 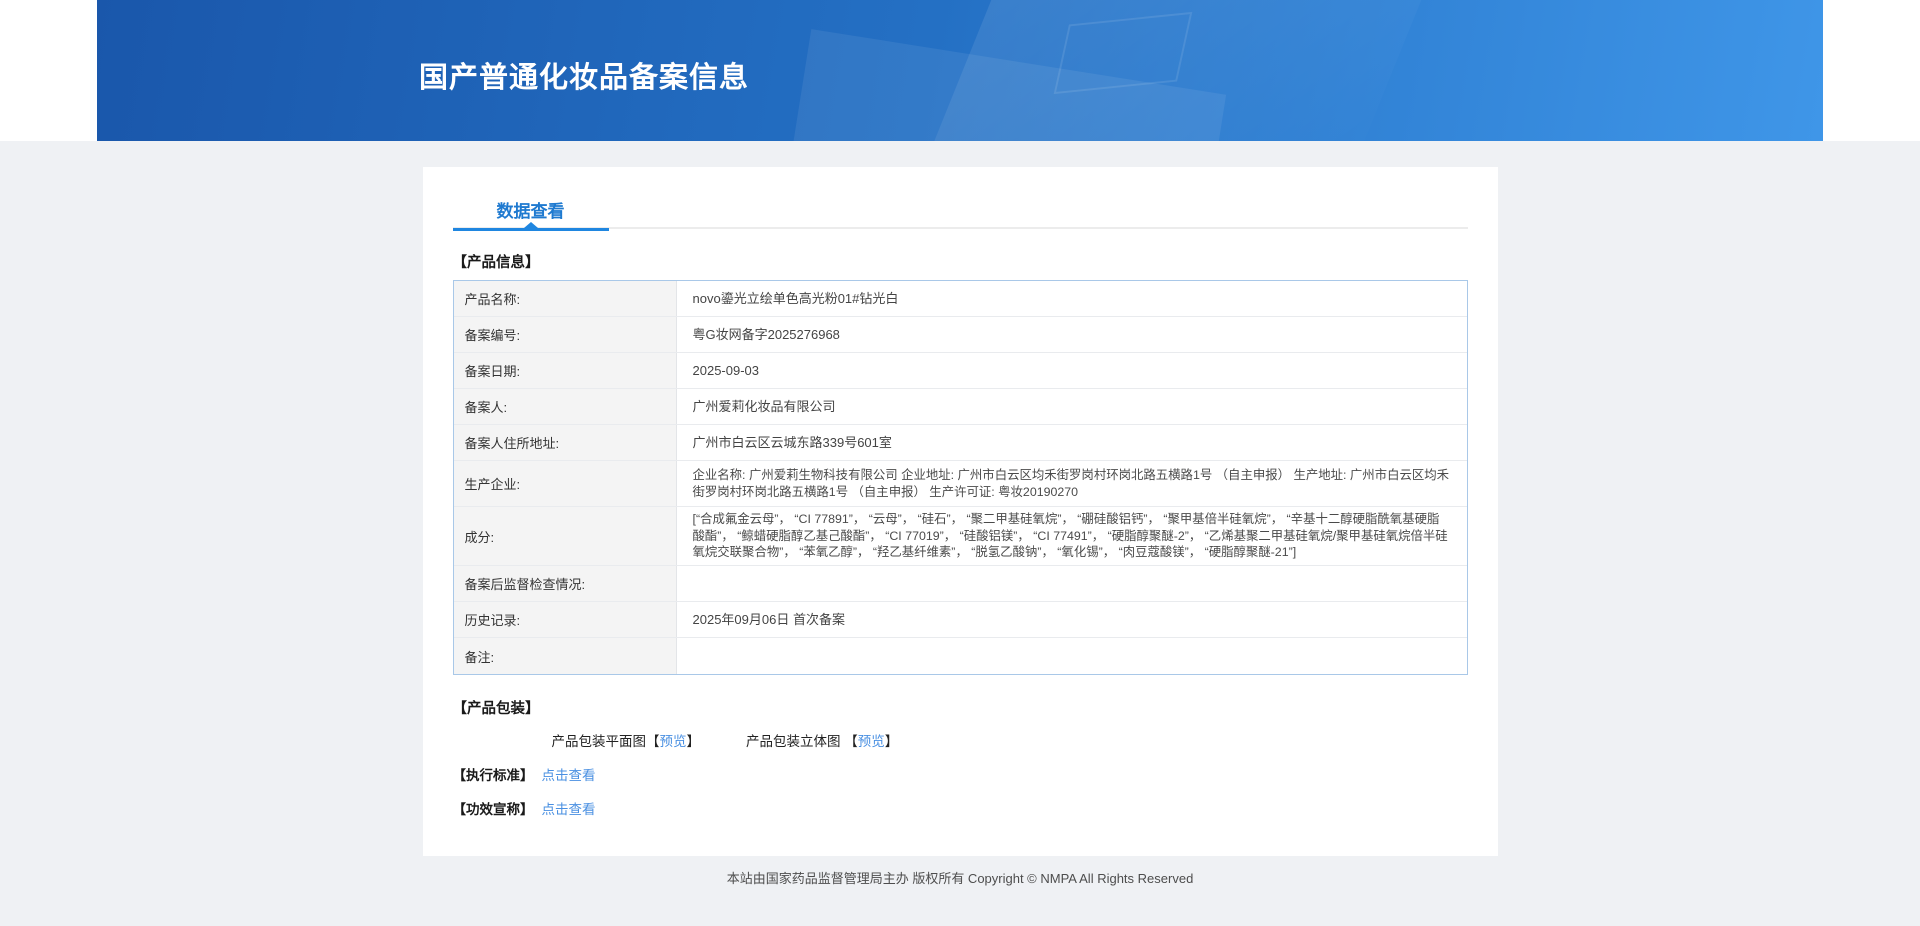 I want to click on tab-data-view-label: 数据查看, so click(x=530, y=211).